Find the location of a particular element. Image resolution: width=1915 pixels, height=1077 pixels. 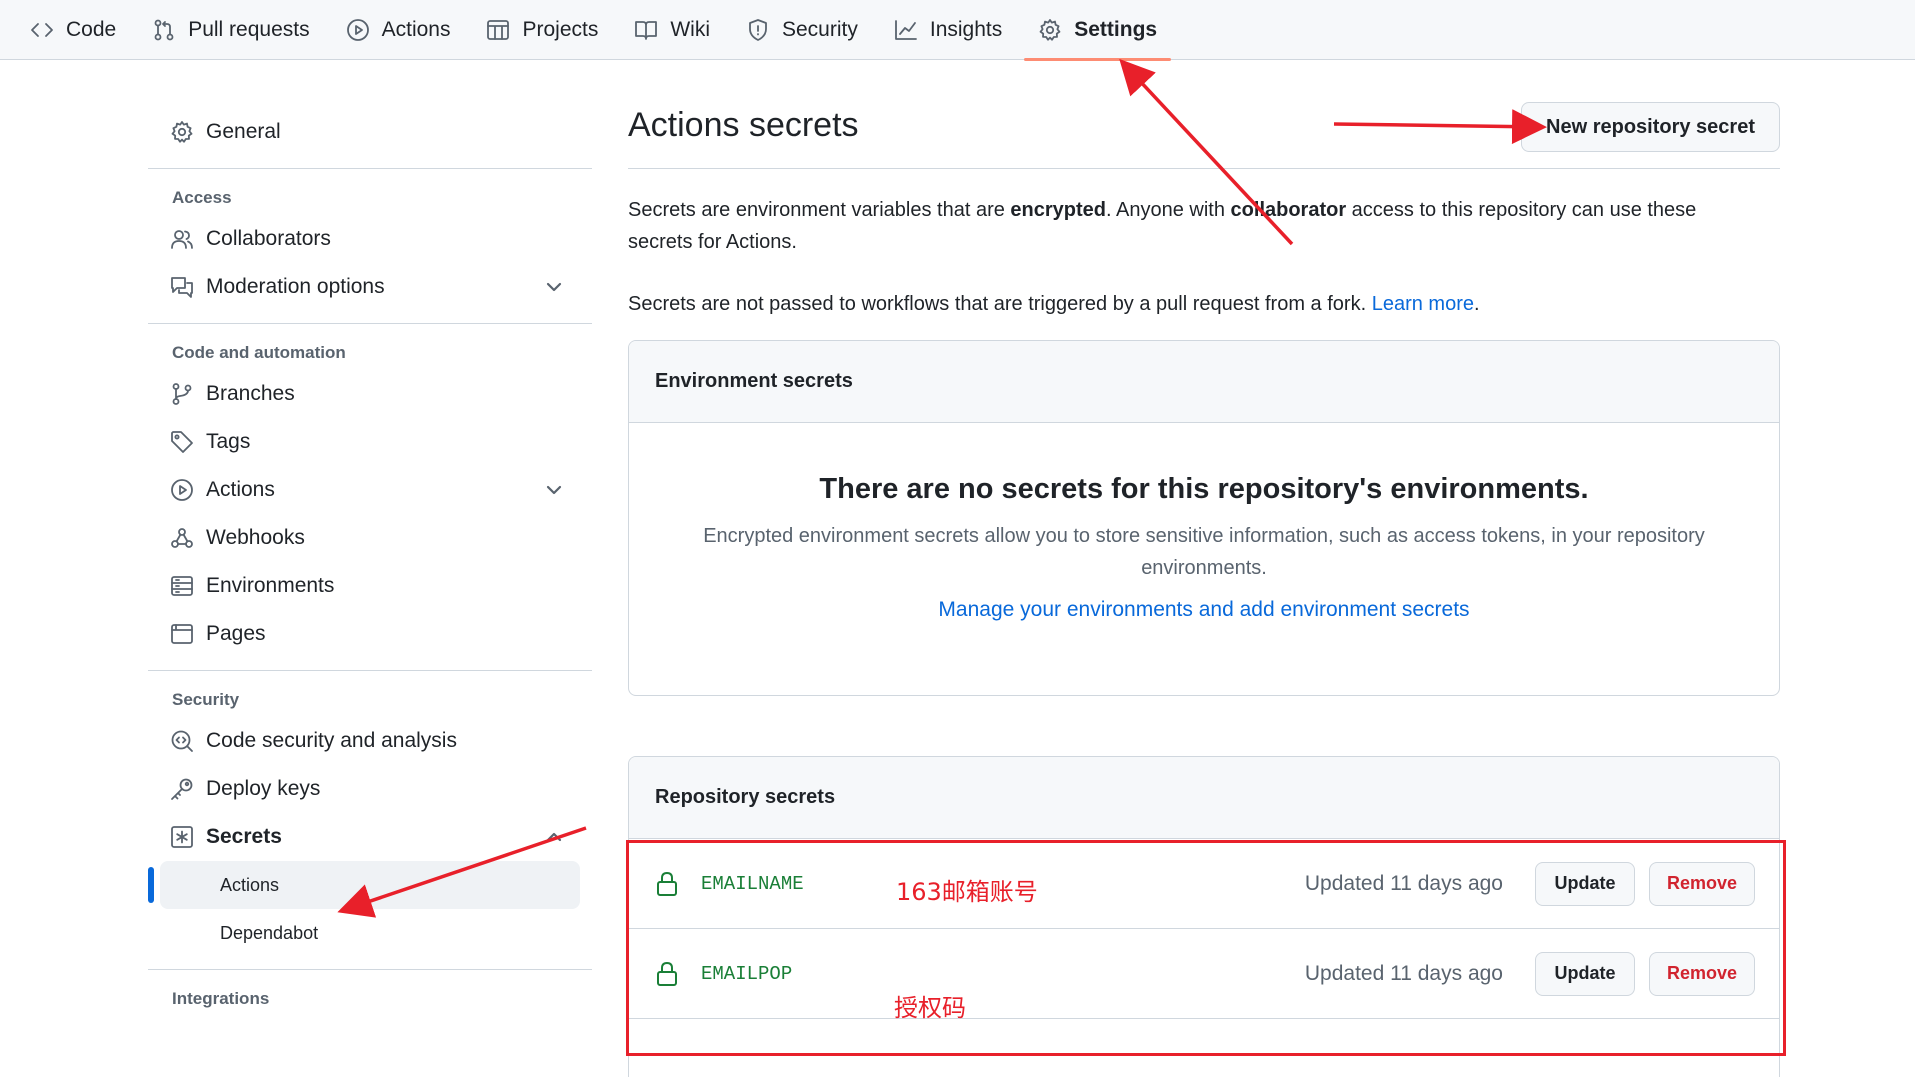

pull-request-icon is located at coordinates (164, 29).